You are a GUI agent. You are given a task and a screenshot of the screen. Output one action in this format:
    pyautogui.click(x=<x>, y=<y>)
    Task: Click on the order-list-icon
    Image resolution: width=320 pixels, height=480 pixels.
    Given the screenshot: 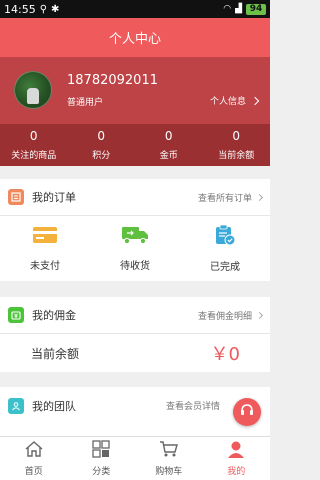 What is the action you would take?
    pyautogui.click(x=16, y=197)
    